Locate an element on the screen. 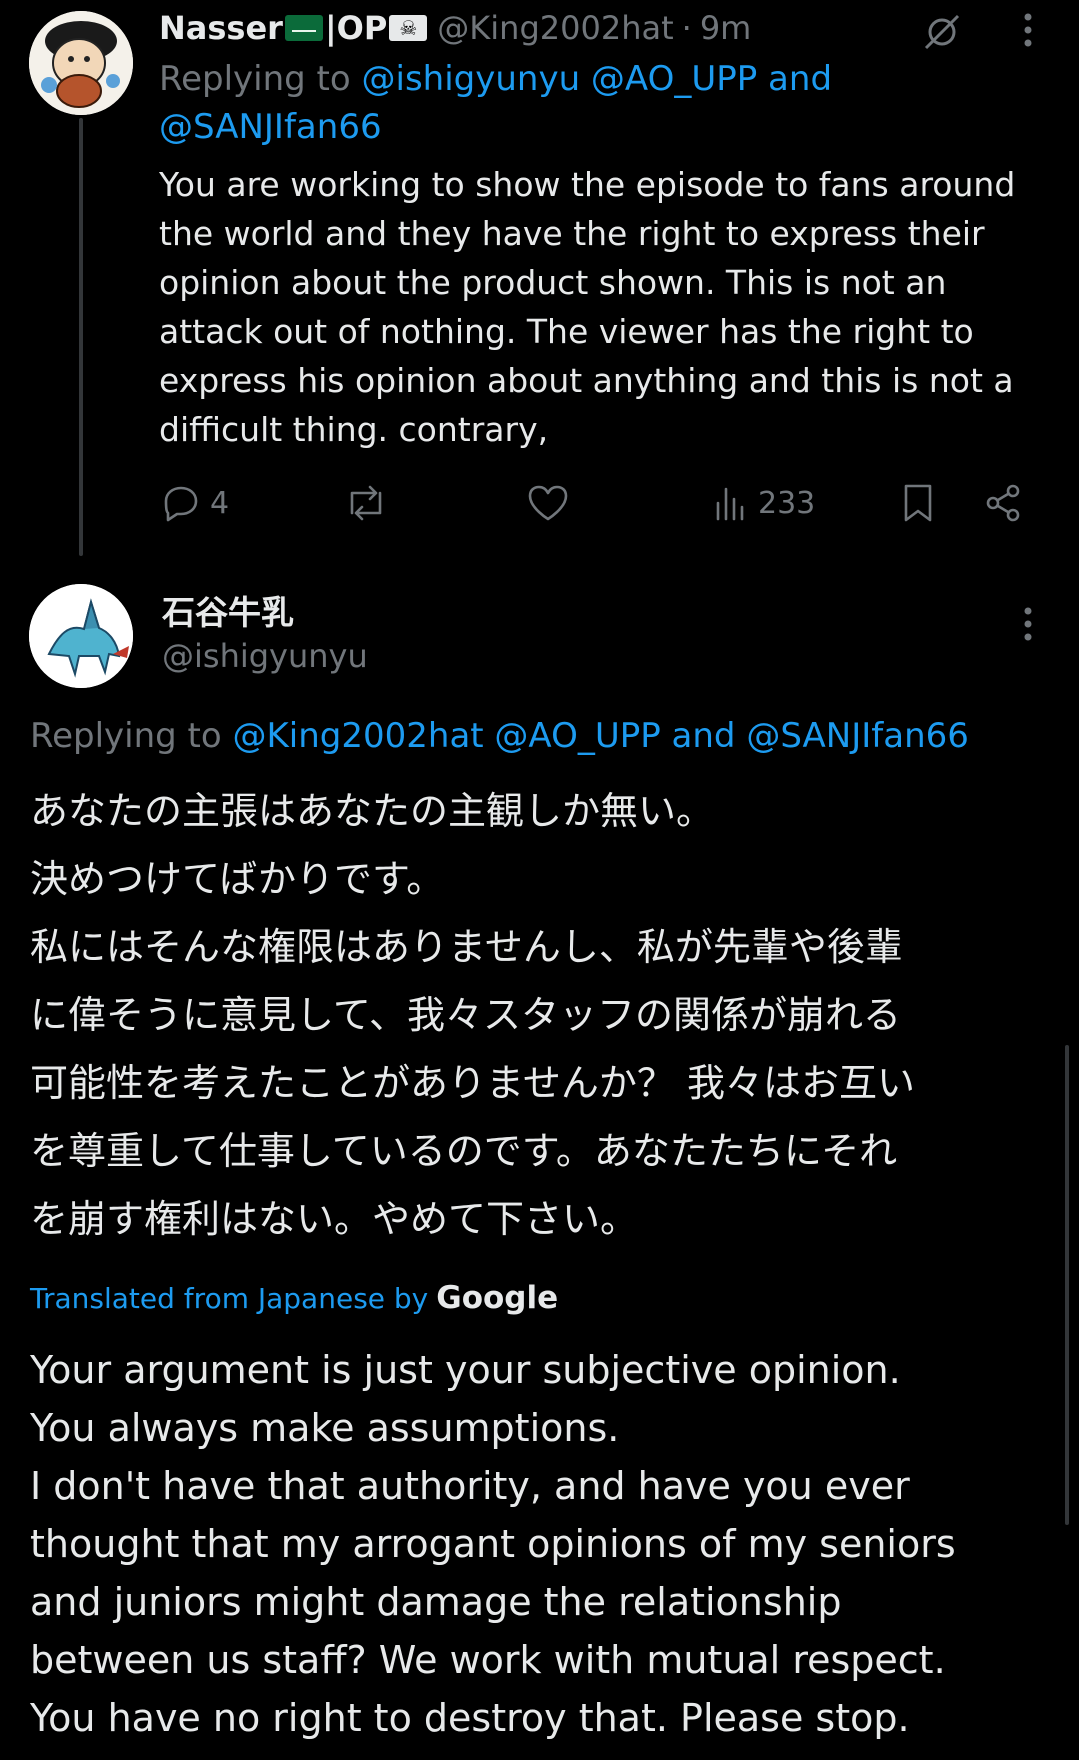 Image resolution: width=1079 pixels, height=1760 pixels. reply-count: 4 is located at coordinates (220, 503).